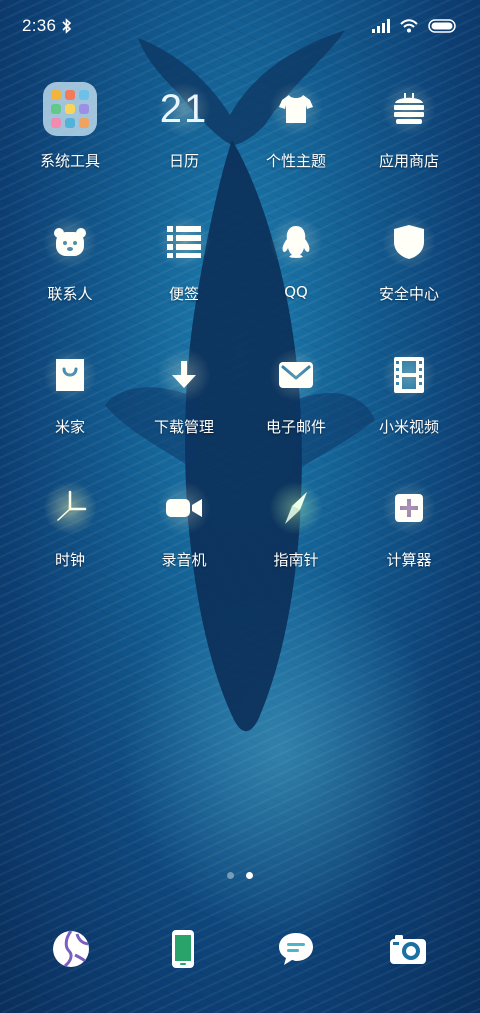 This screenshot has height=1013, width=480. What do you see at coordinates (184, 532) in the screenshot?
I see `app-recorder: 录音机` at bounding box center [184, 532].